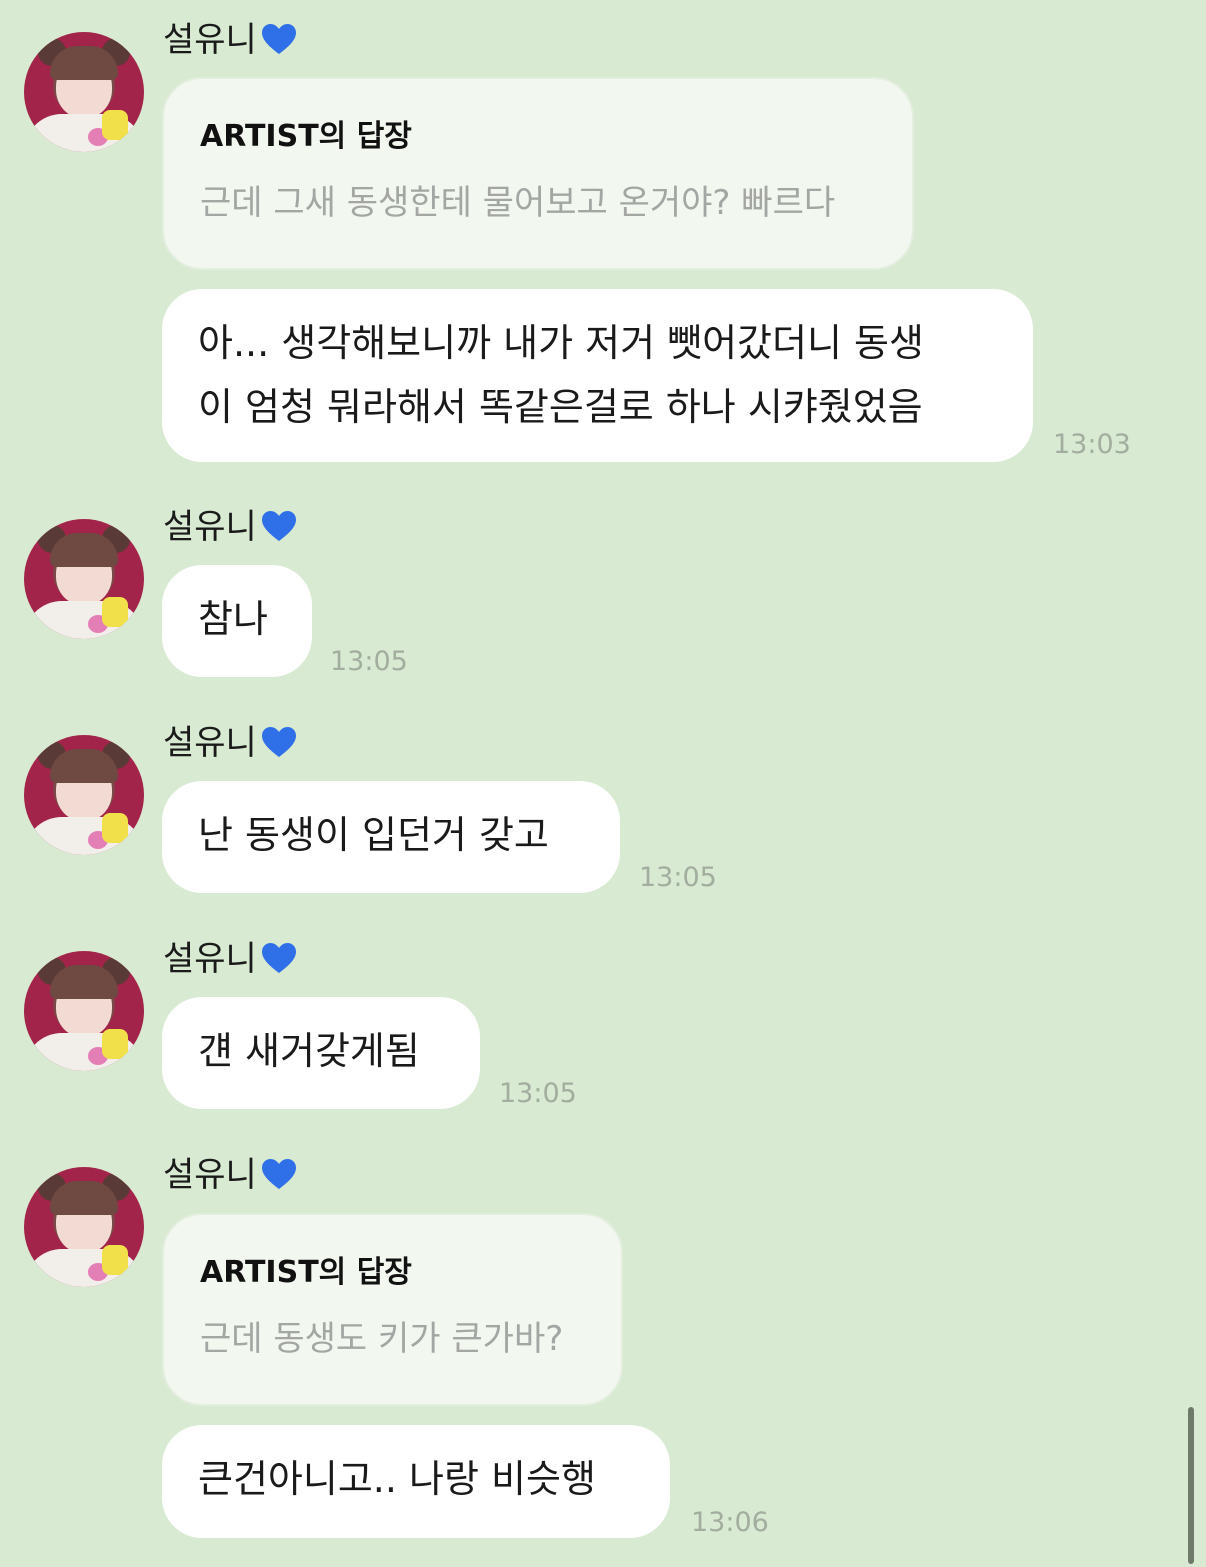  I want to click on reply-quoted-text: 근데 동생도 키가 큰가바?, so click(382, 1339).